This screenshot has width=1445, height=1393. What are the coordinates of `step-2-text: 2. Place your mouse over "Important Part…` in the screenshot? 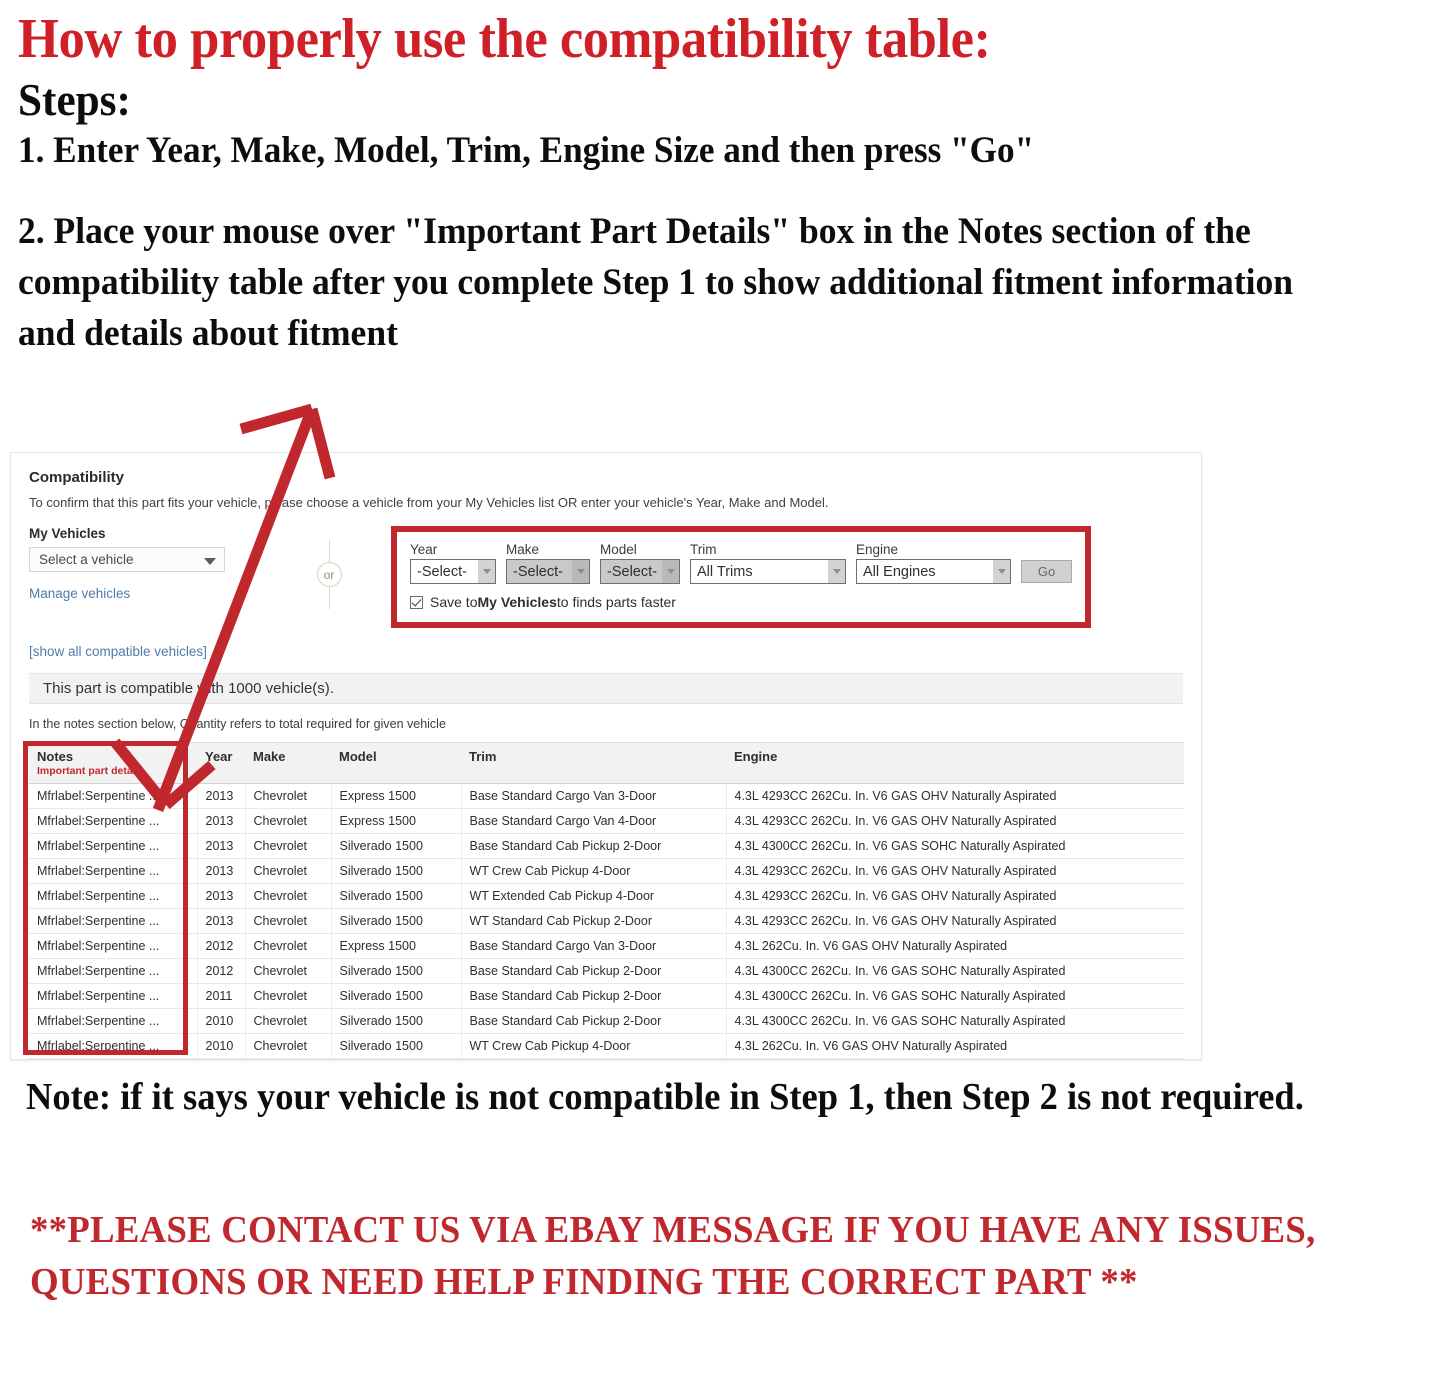 It's located at (656, 282).